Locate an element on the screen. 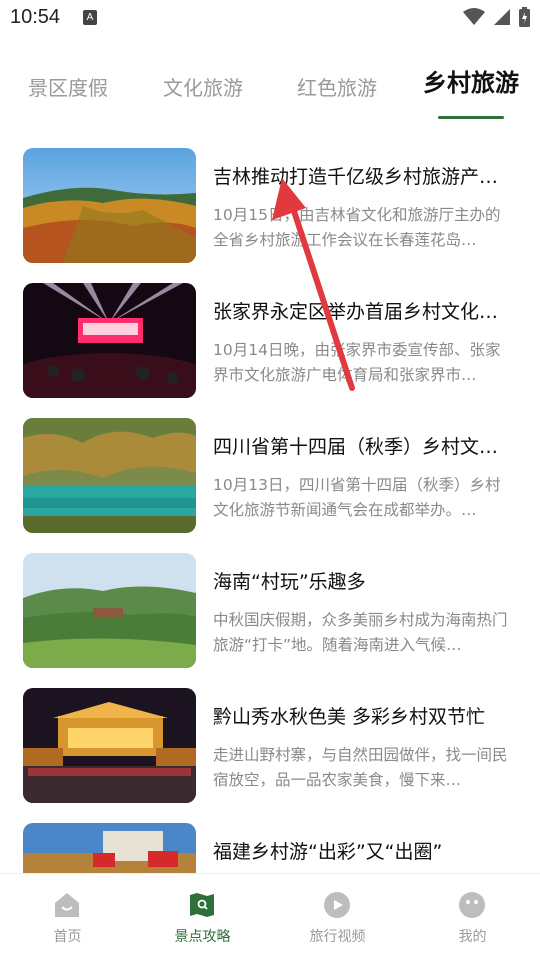 The height and width of the screenshot is (961, 540). list-item: 福建乡村游“出彩”又“出圈” is located at coordinates (270, 848).